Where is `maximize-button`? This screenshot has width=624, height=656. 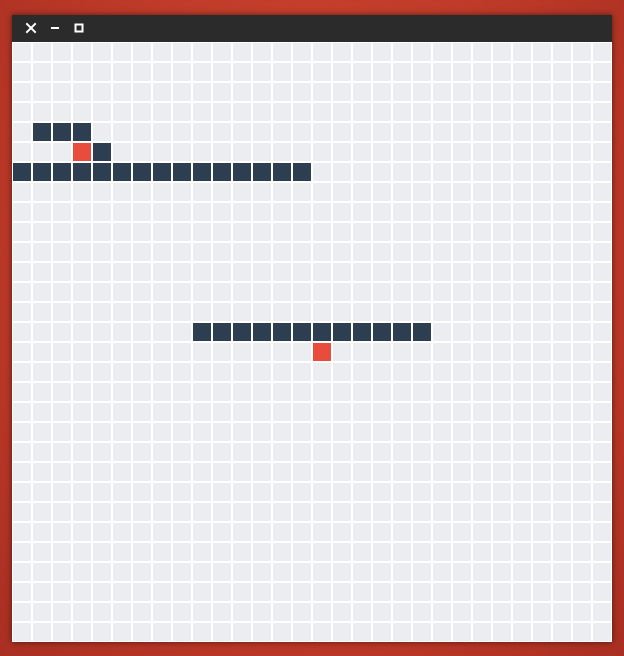 maximize-button is located at coordinates (79, 28).